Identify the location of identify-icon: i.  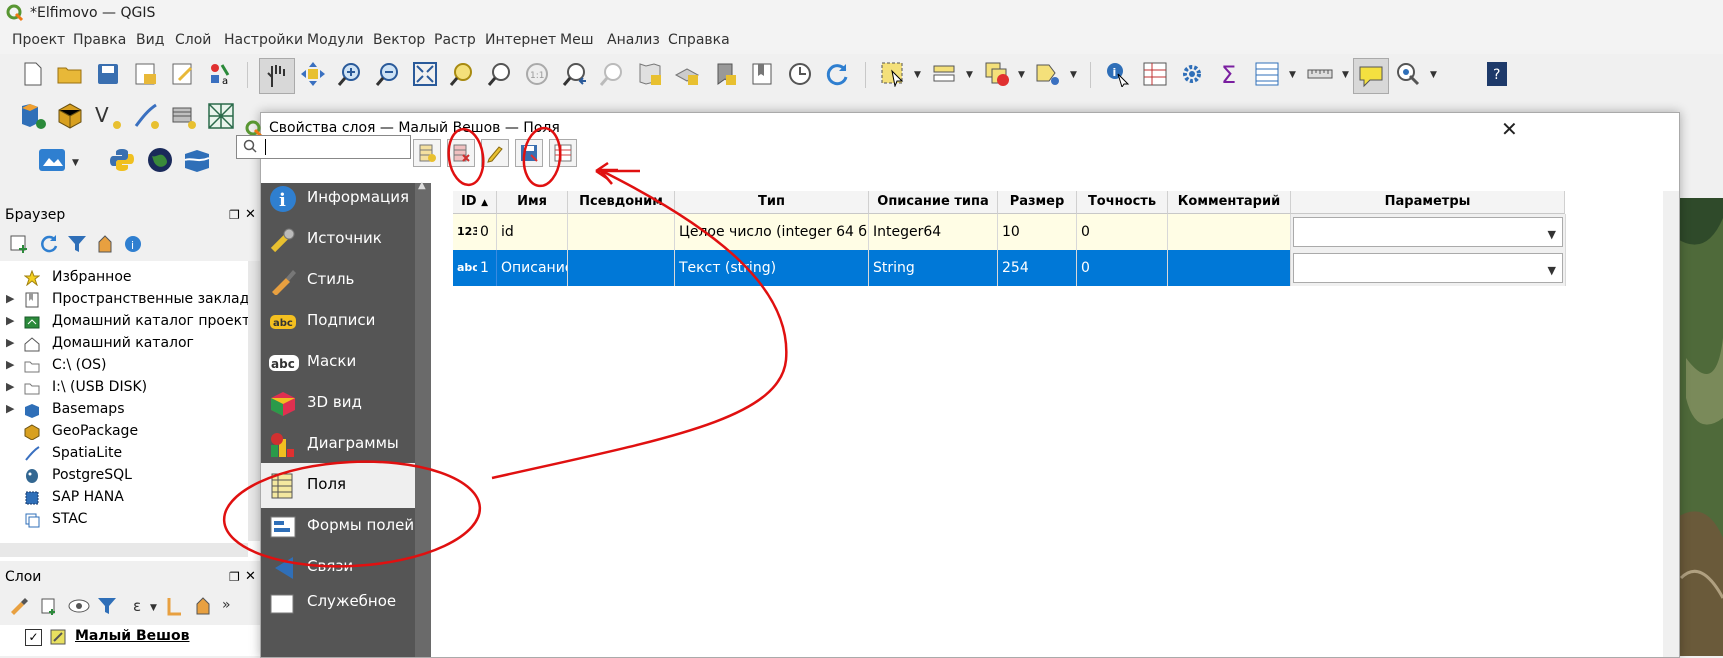
(1118, 74).